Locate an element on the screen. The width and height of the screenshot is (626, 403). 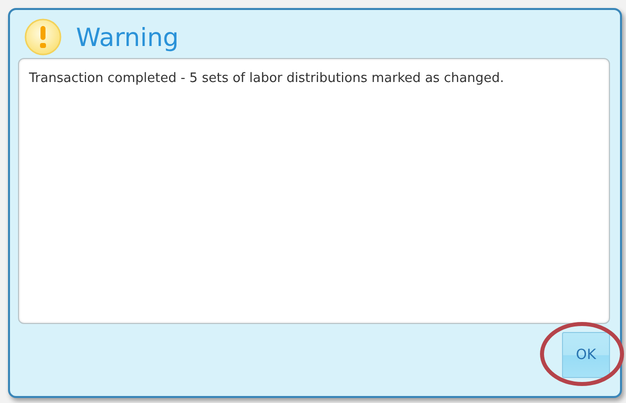
dialog-title: Warning is located at coordinates (127, 37).